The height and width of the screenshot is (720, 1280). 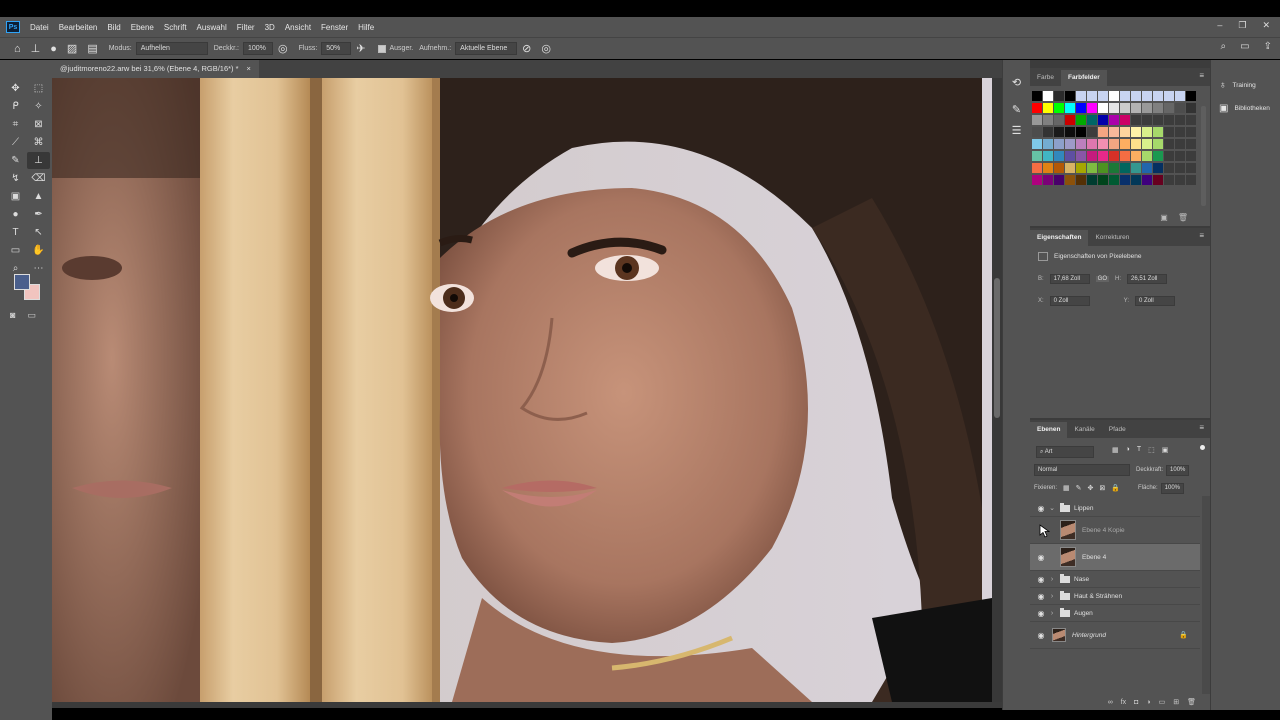 What do you see at coordinates (72, 48) in the screenshot?
I see `brush-settings-icon: ▨` at bounding box center [72, 48].